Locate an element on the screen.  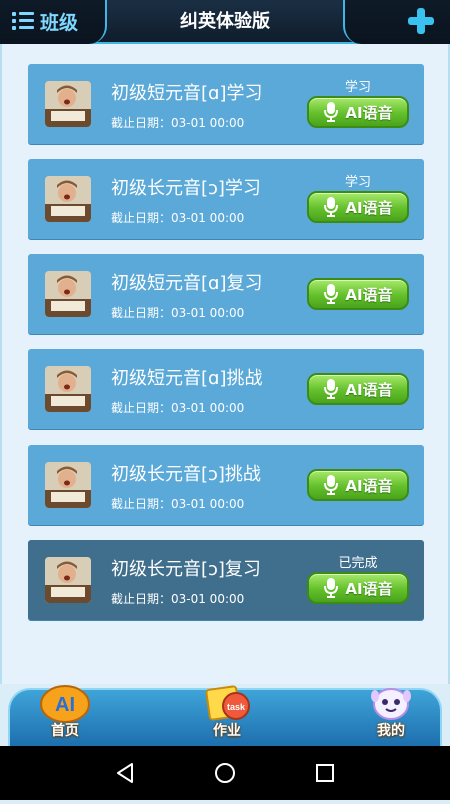
svg-text: AI is located at coordinates (65, 705).